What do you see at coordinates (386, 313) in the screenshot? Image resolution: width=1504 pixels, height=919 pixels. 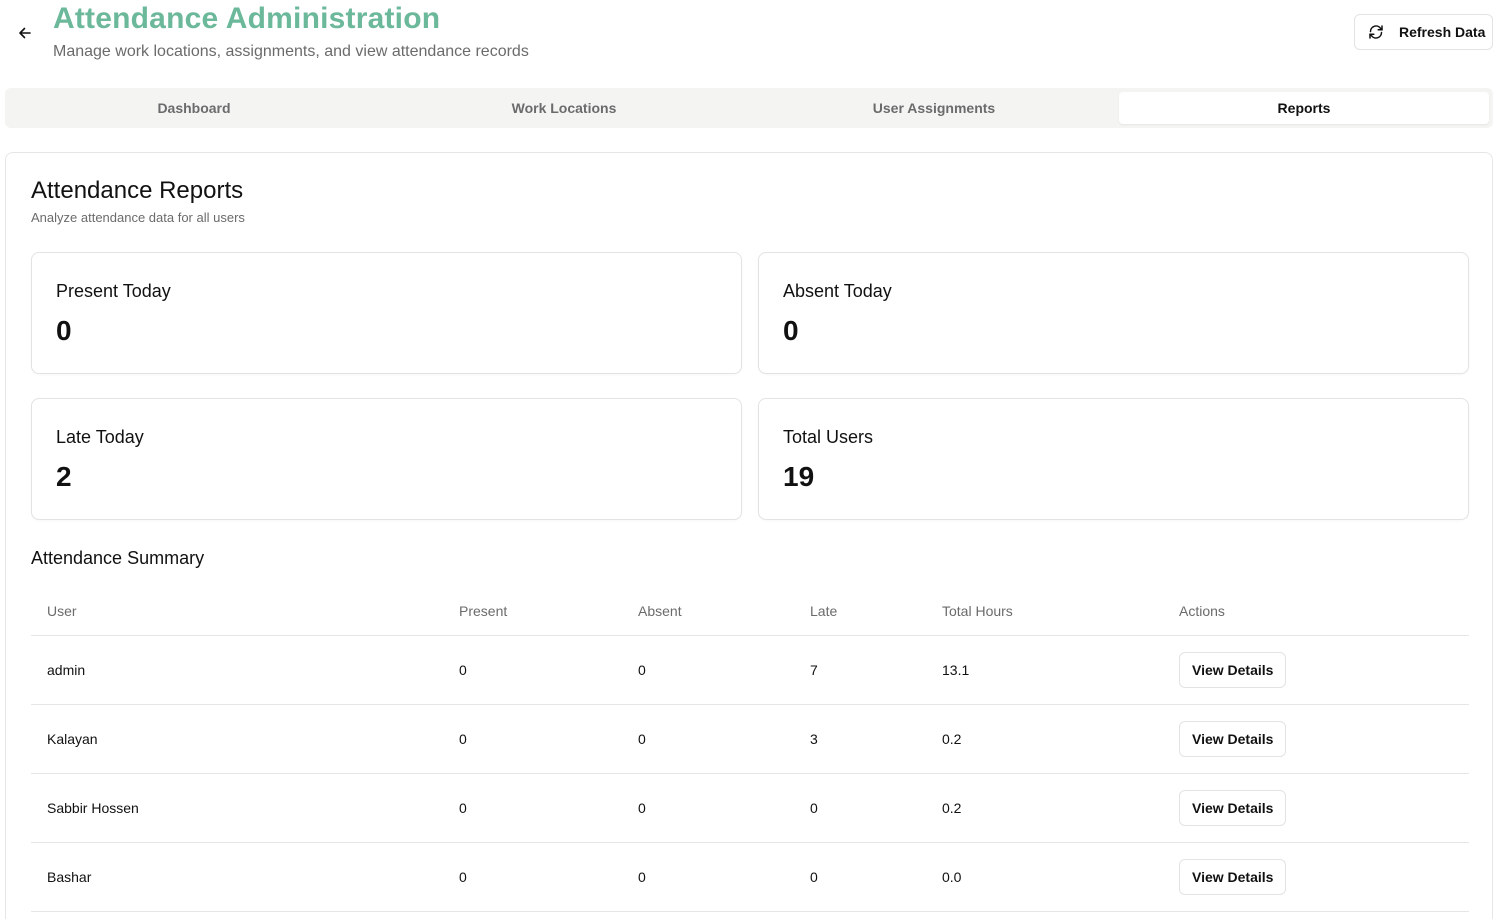 I see `stat-card-present-today: Present Today 0` at bounding box center [386, 313].